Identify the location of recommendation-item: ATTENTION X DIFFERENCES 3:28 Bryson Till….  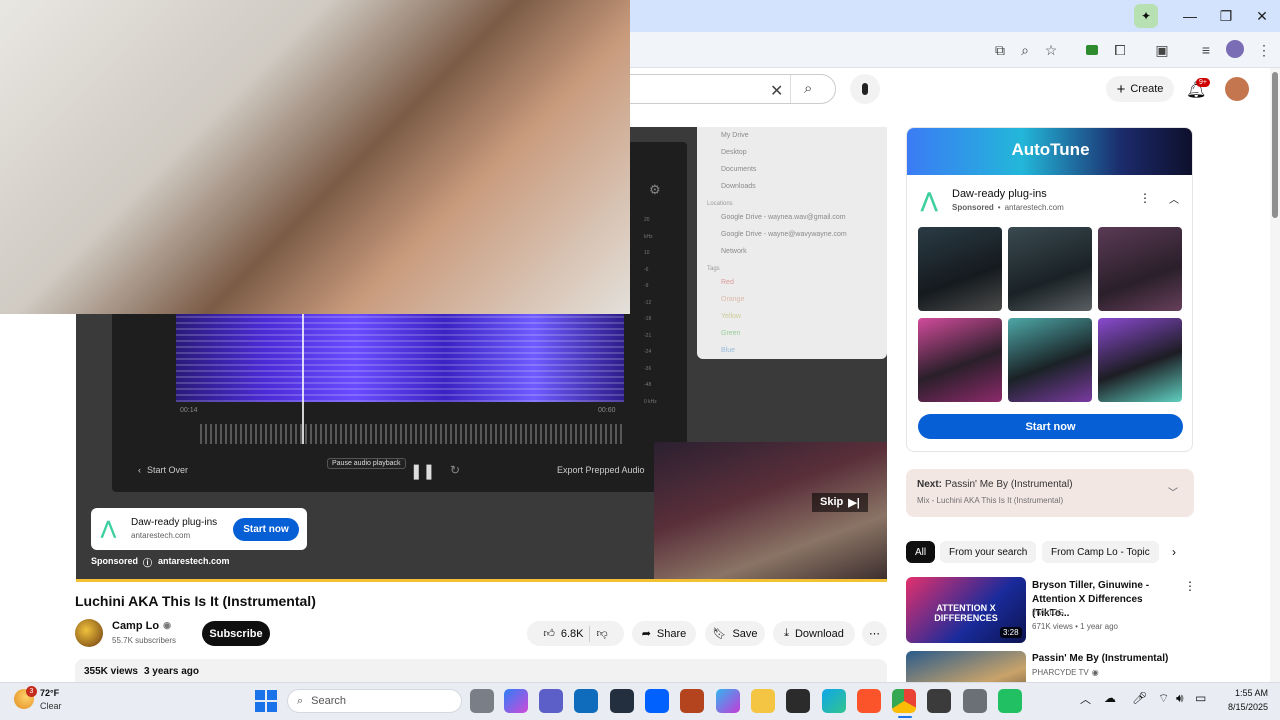
(1051, 611).